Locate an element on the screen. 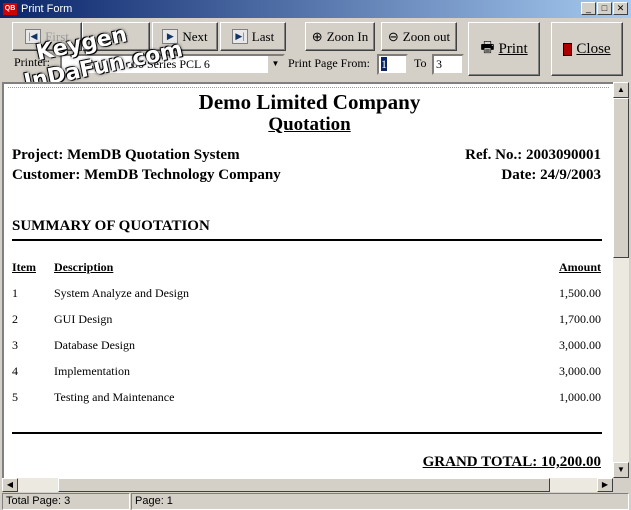 This screenshot has width=631, height=510. zoom-out-button: ⊖ Zoon out is located at coordinates (419, 36).